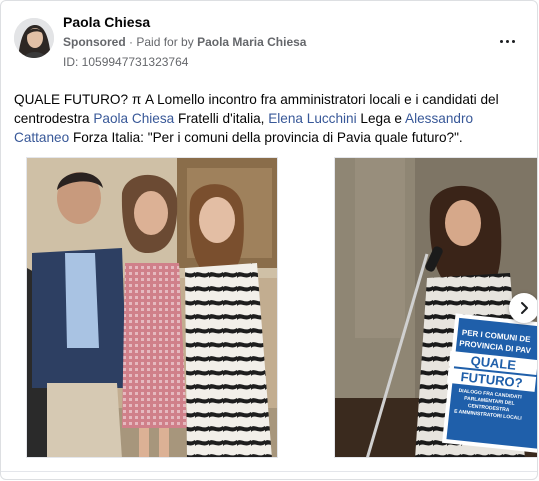  What do you see at coordinates (269, 471) in the screenshot?
I see `divider` at bounding box center [269, 471].